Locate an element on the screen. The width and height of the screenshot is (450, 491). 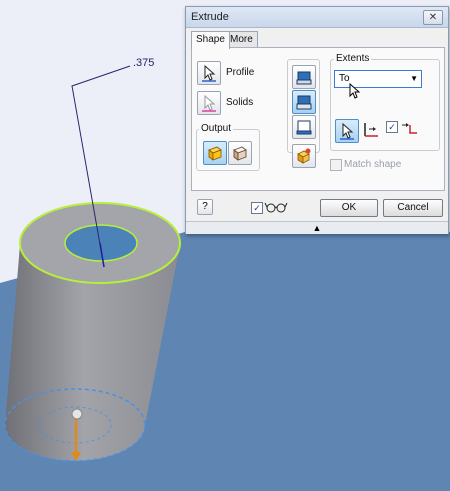
tab-shape: Shape is located at coordinates (210, 40).